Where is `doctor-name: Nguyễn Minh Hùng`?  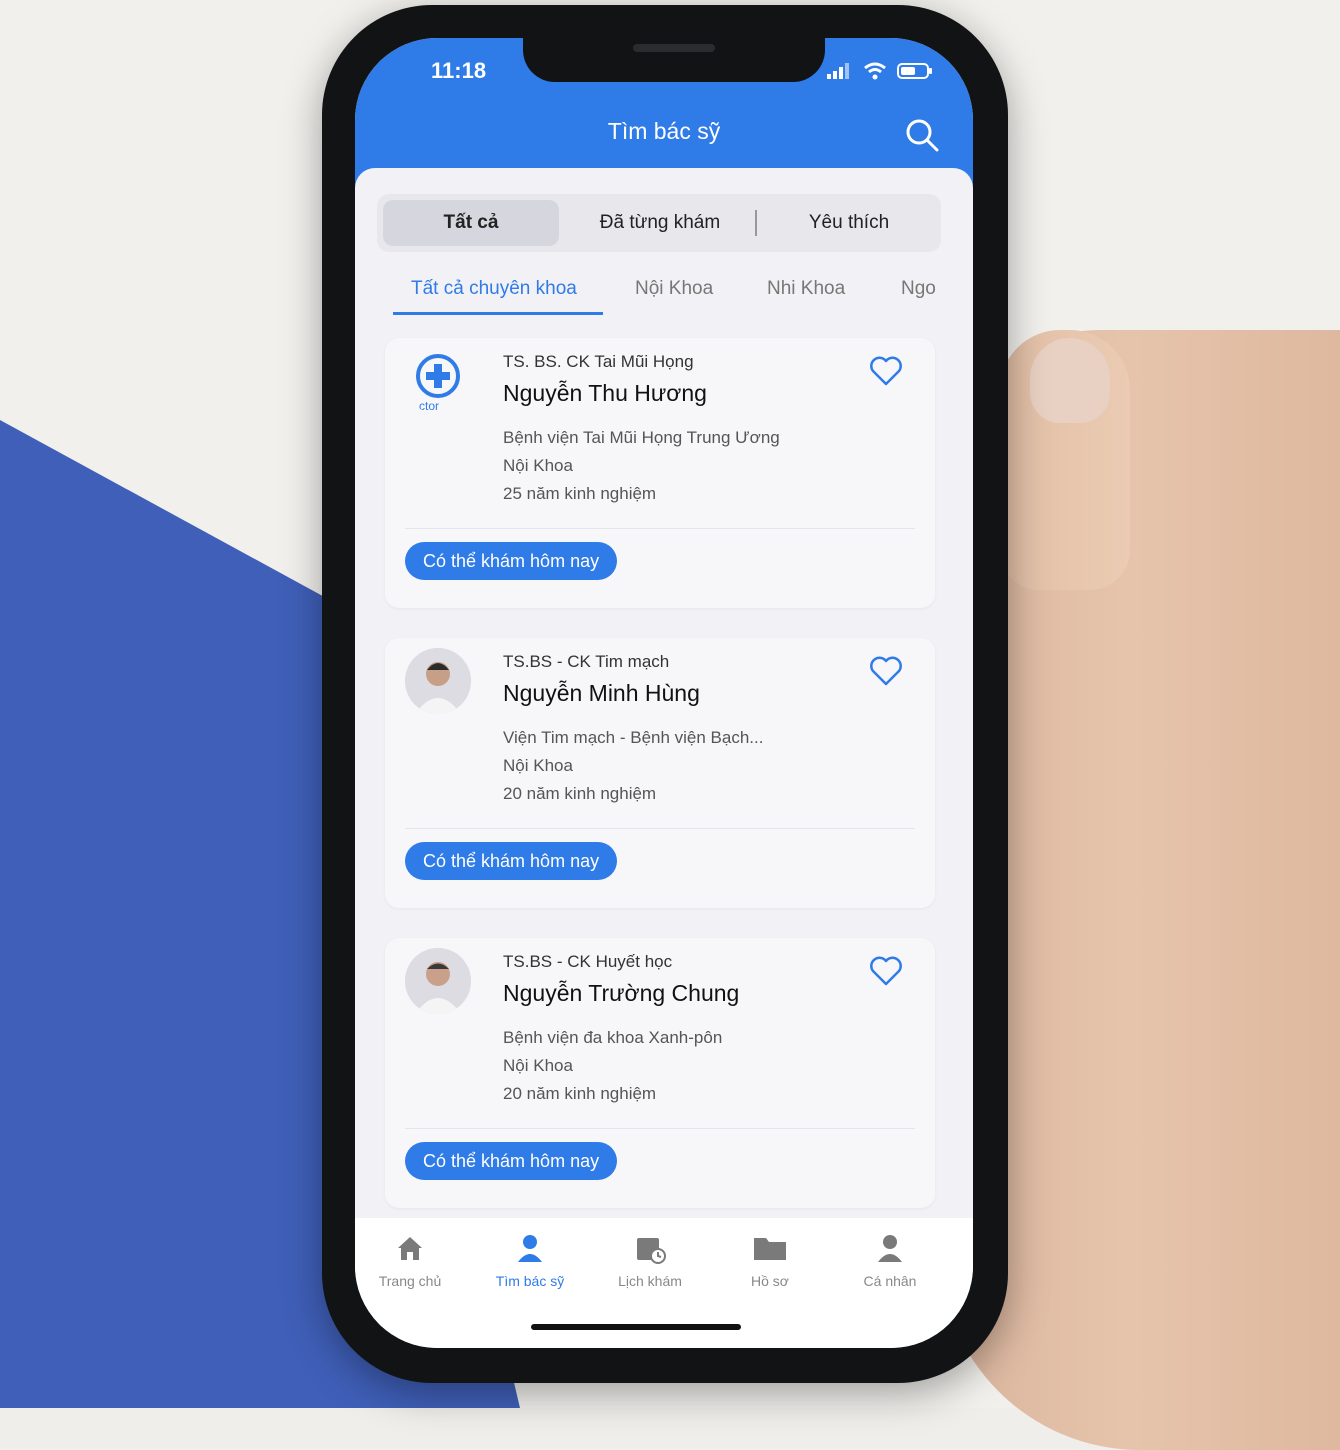 doctor-name: Nguyễn Minh Hùng is located at coordinates (601, 693).